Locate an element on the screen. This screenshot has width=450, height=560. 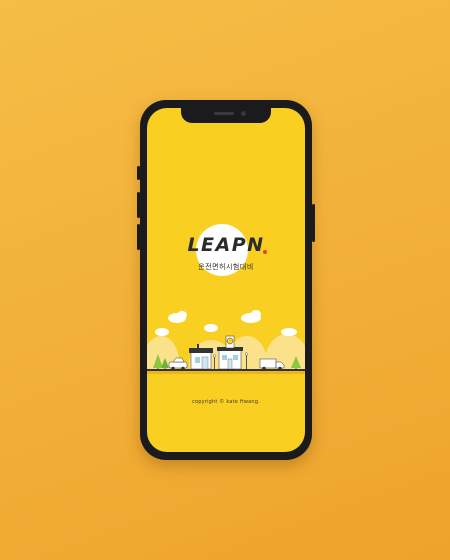
power-button is located at coordinates (313, 223).